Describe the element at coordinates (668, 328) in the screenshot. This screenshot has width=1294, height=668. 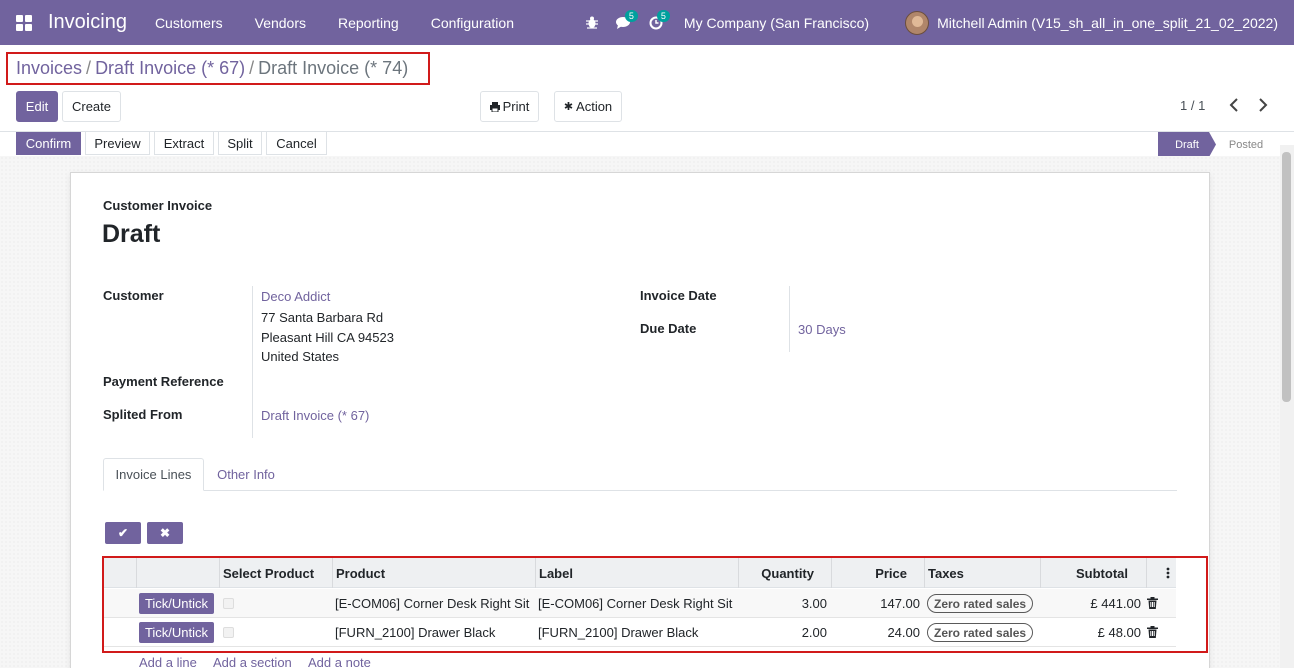
I see `due-date-label: Due Date` at that location.